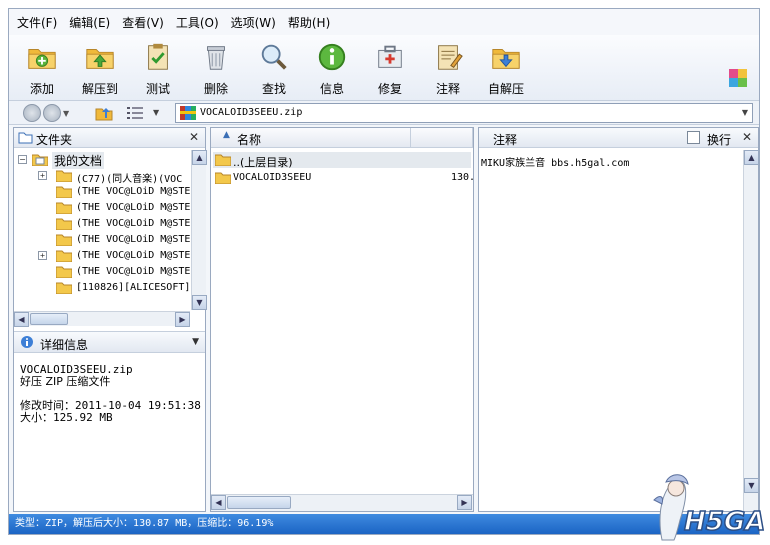 The height and width of the screenshot is (545, 770). I want to click on test-button: 测试, so click(158, 66).